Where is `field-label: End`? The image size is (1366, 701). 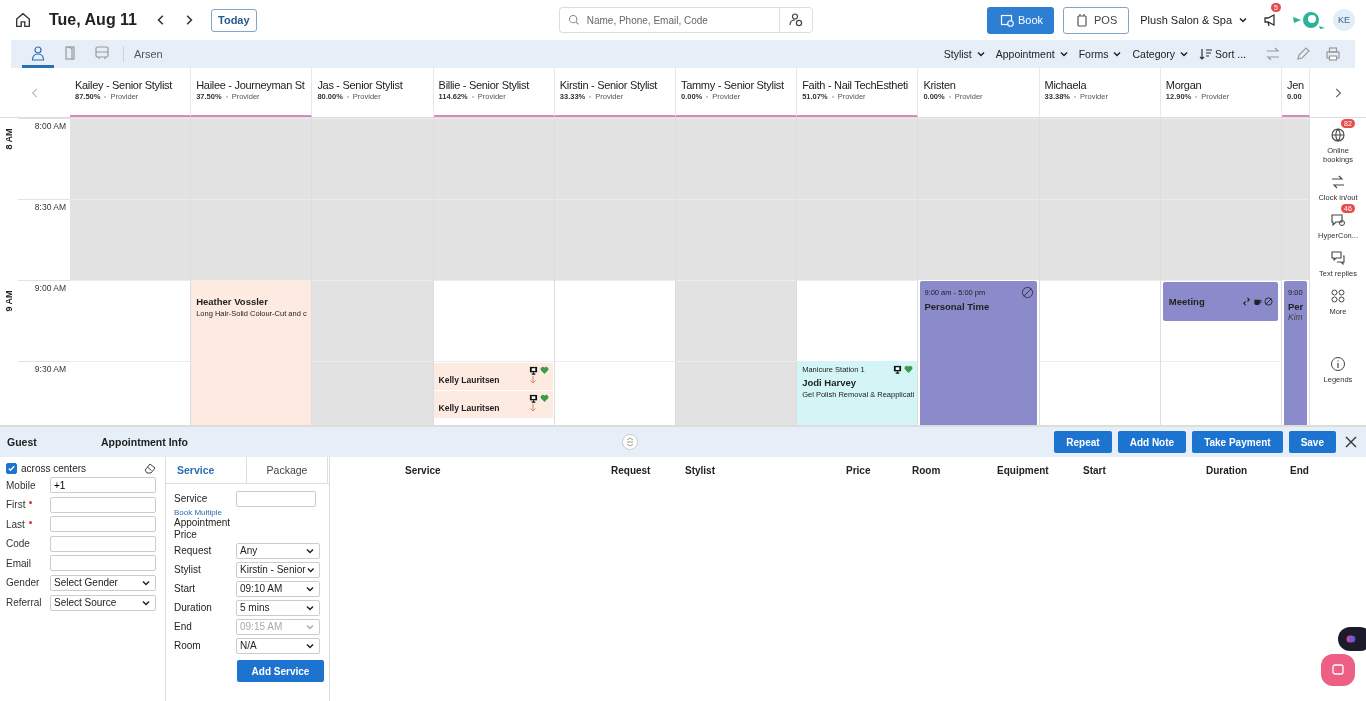 field-label: End is located at coordinates (183, 626).